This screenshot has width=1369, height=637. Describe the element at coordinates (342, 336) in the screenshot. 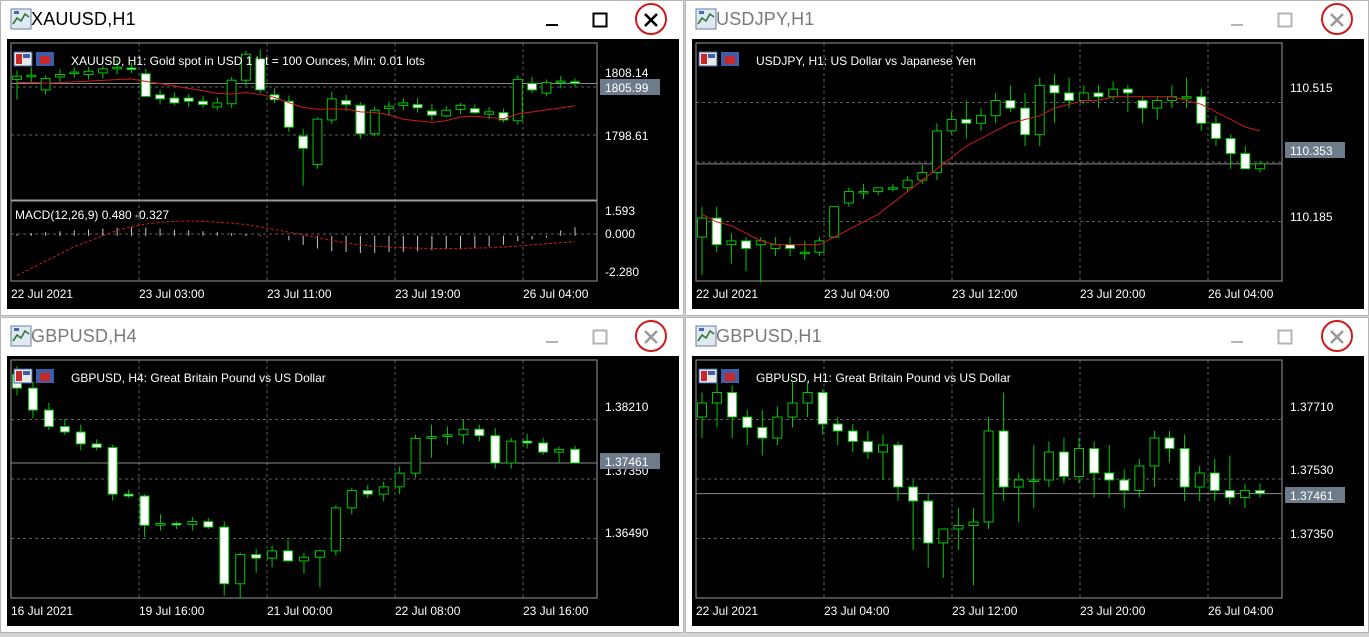

I see `window-titlebar: GBPUSD,H4` at that location.